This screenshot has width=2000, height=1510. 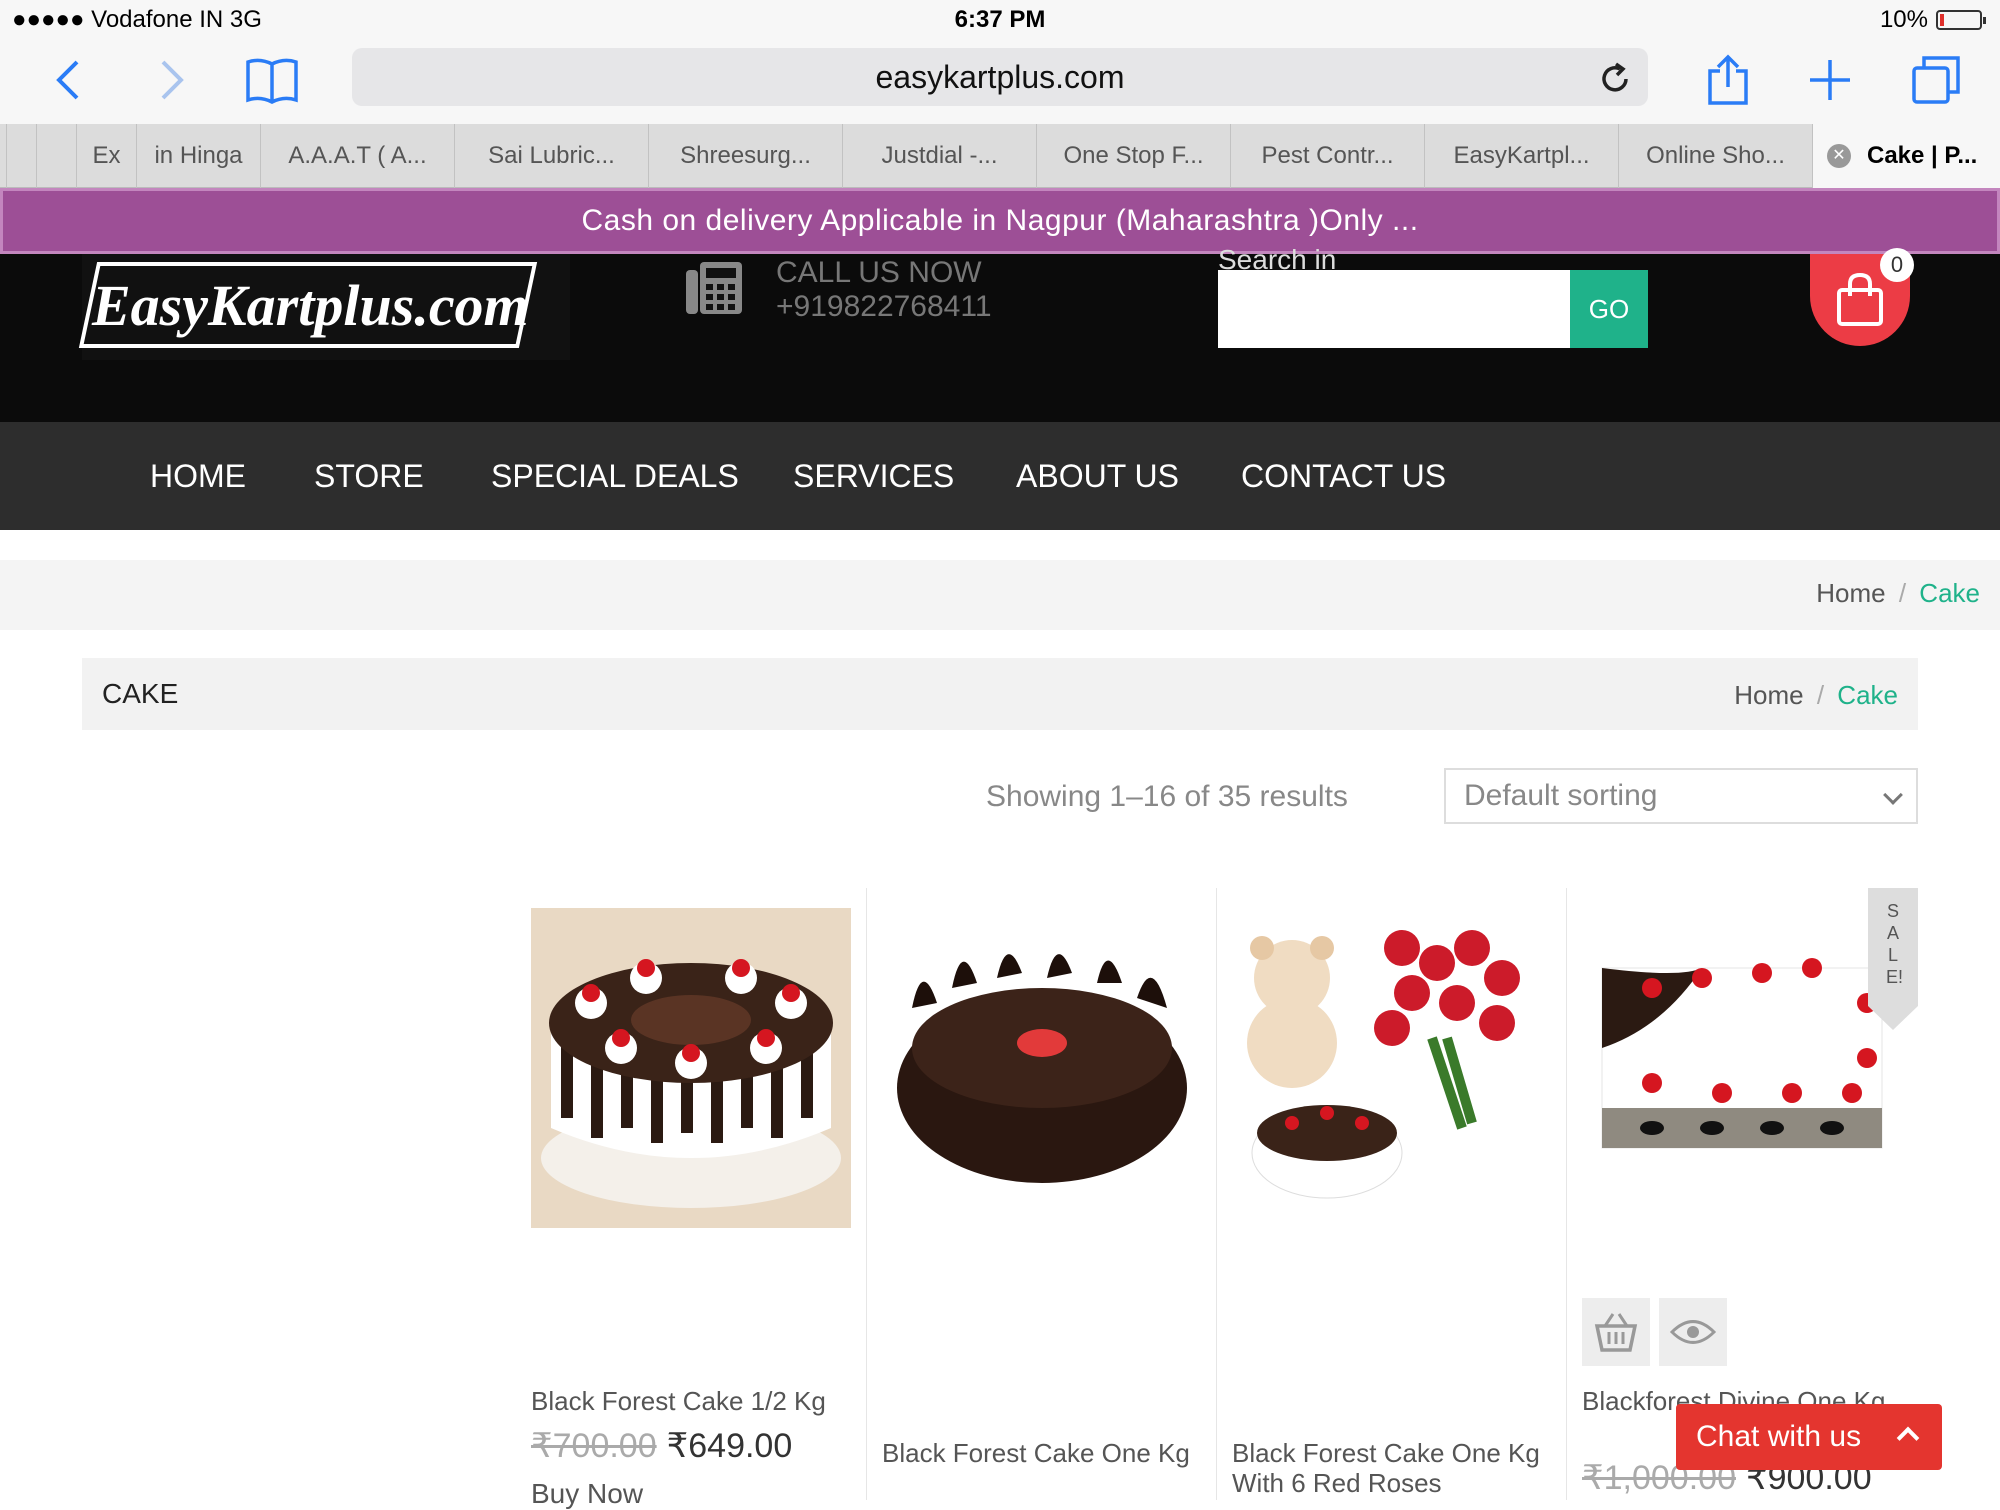 I want to click on eye-icon, so click(x=1693, y=1332).